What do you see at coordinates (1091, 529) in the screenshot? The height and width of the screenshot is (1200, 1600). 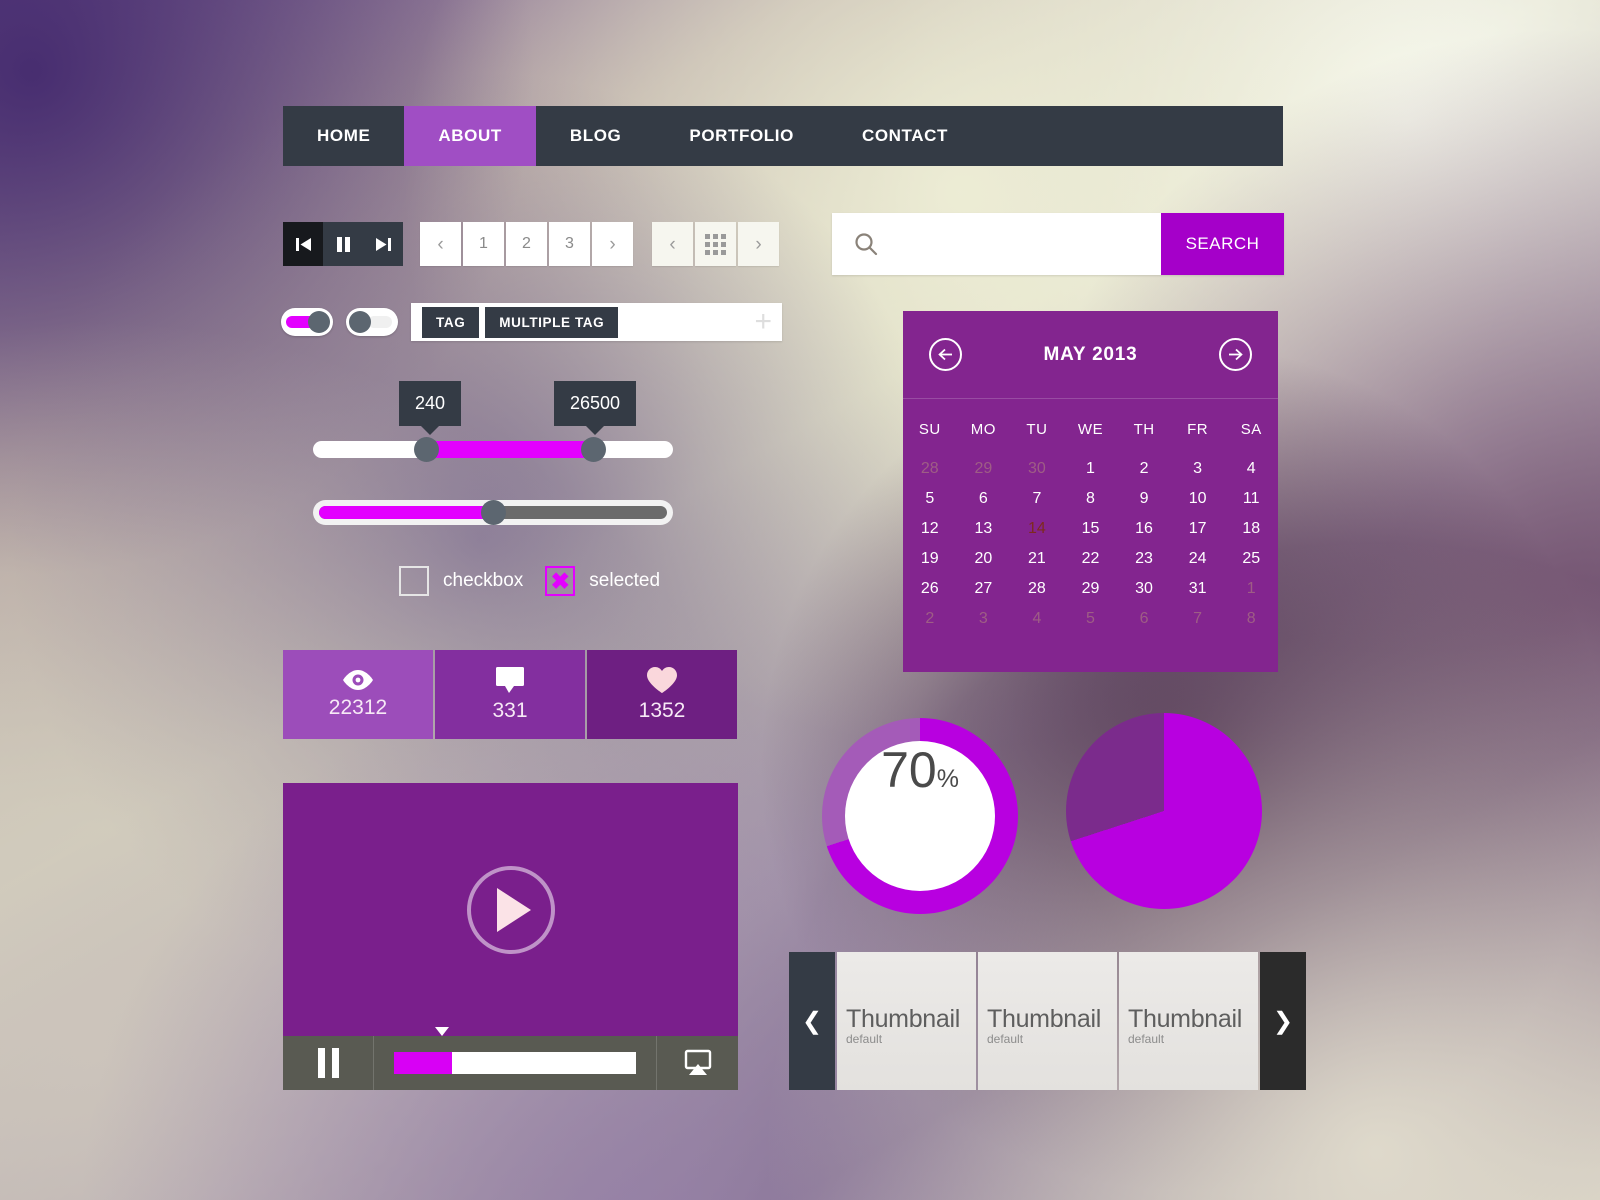 I see `calendar-day: 15` at bounding box center [1091, 529].